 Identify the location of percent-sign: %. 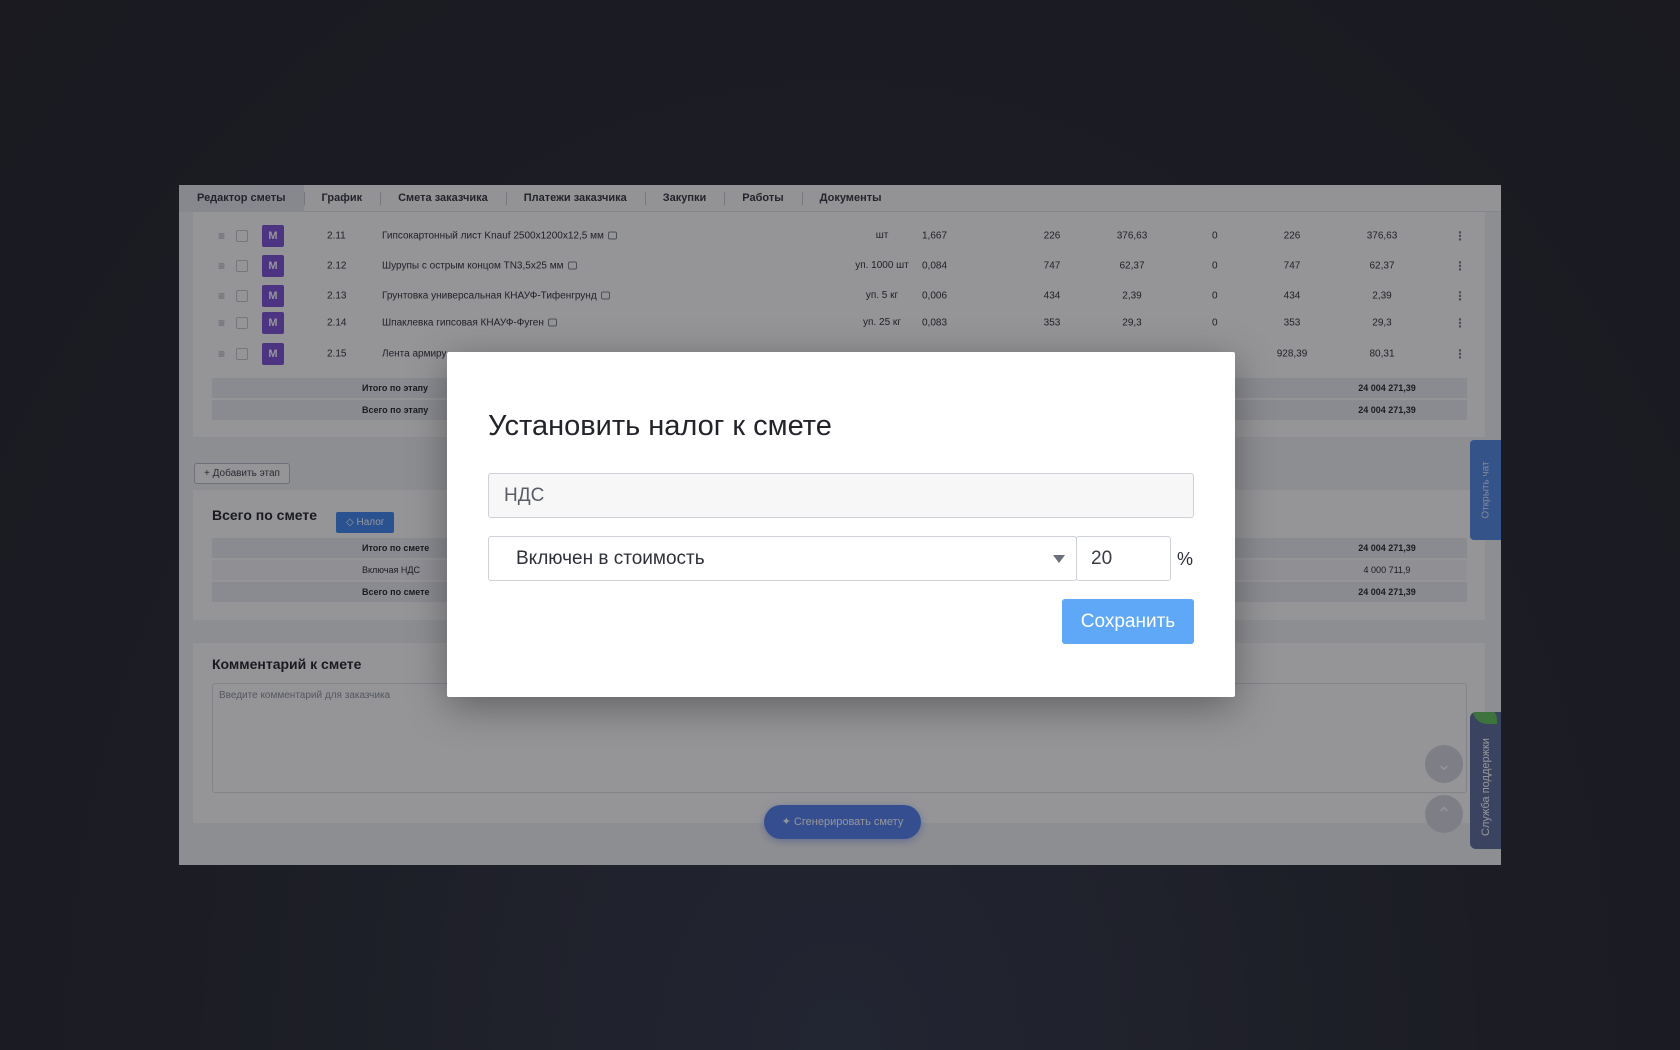
(1185, 559).